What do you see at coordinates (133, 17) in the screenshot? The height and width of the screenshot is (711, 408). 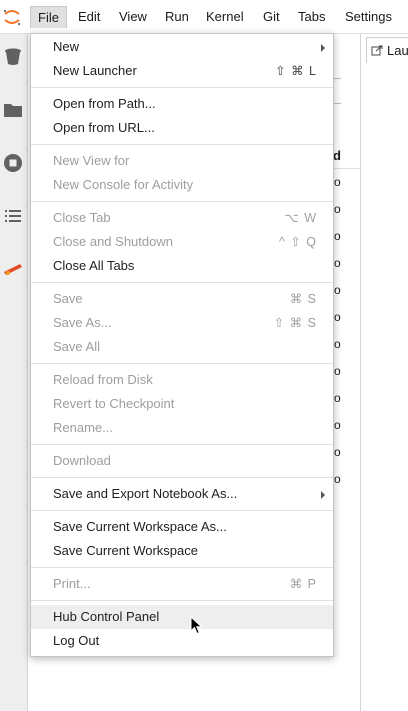 I see `menu-view: View` at bounding box center [133, 17].